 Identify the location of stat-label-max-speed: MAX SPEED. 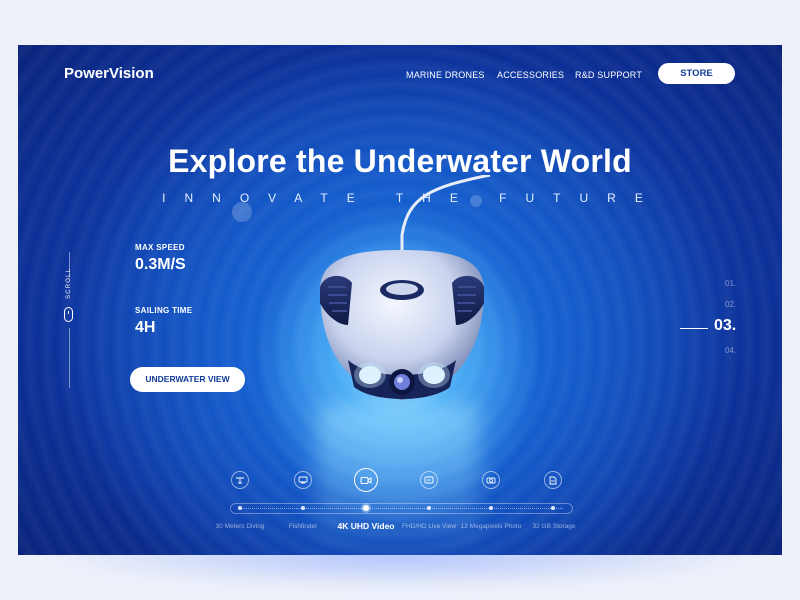
(160, 247).